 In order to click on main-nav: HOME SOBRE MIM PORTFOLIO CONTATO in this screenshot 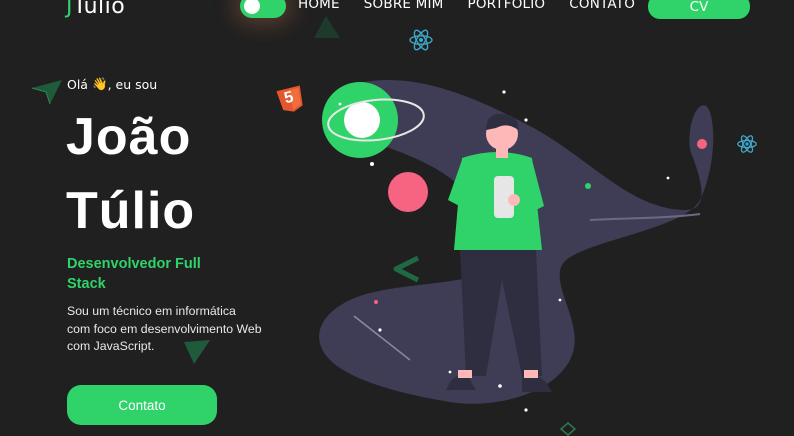, I will do `click(478, 6)`.